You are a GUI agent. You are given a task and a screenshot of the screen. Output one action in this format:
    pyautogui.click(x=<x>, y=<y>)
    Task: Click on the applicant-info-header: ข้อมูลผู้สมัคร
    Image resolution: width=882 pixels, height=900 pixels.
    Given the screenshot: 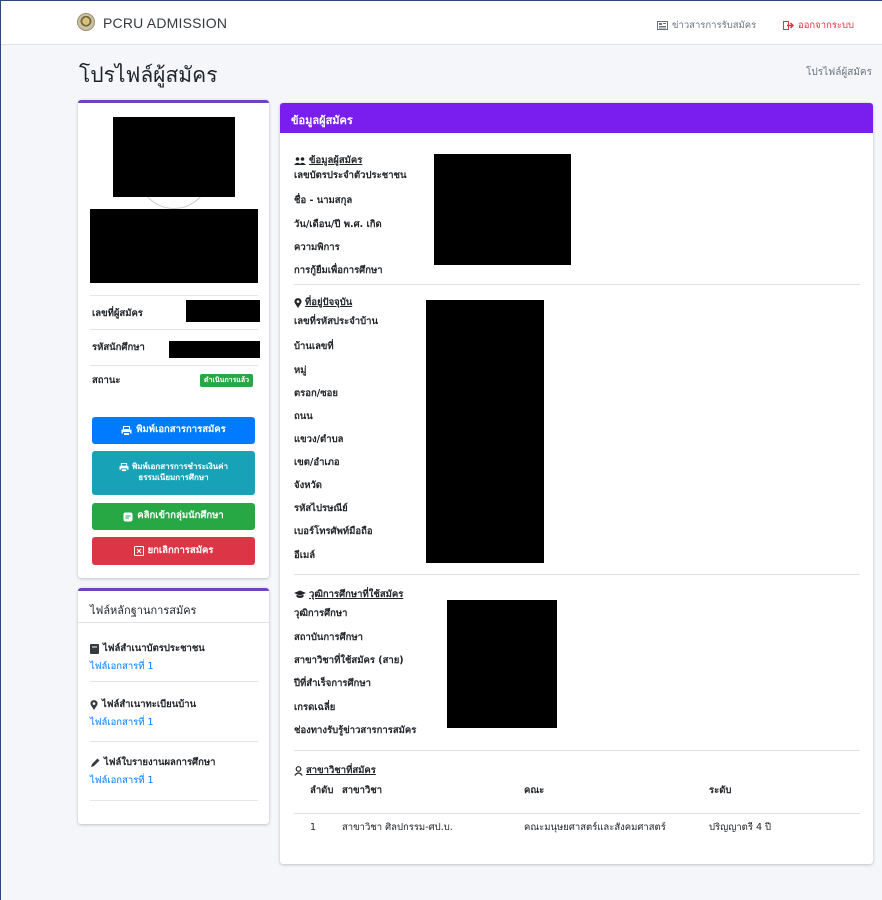 What is the action you would take?
    pyautogui.click(x=576, y=118)
    